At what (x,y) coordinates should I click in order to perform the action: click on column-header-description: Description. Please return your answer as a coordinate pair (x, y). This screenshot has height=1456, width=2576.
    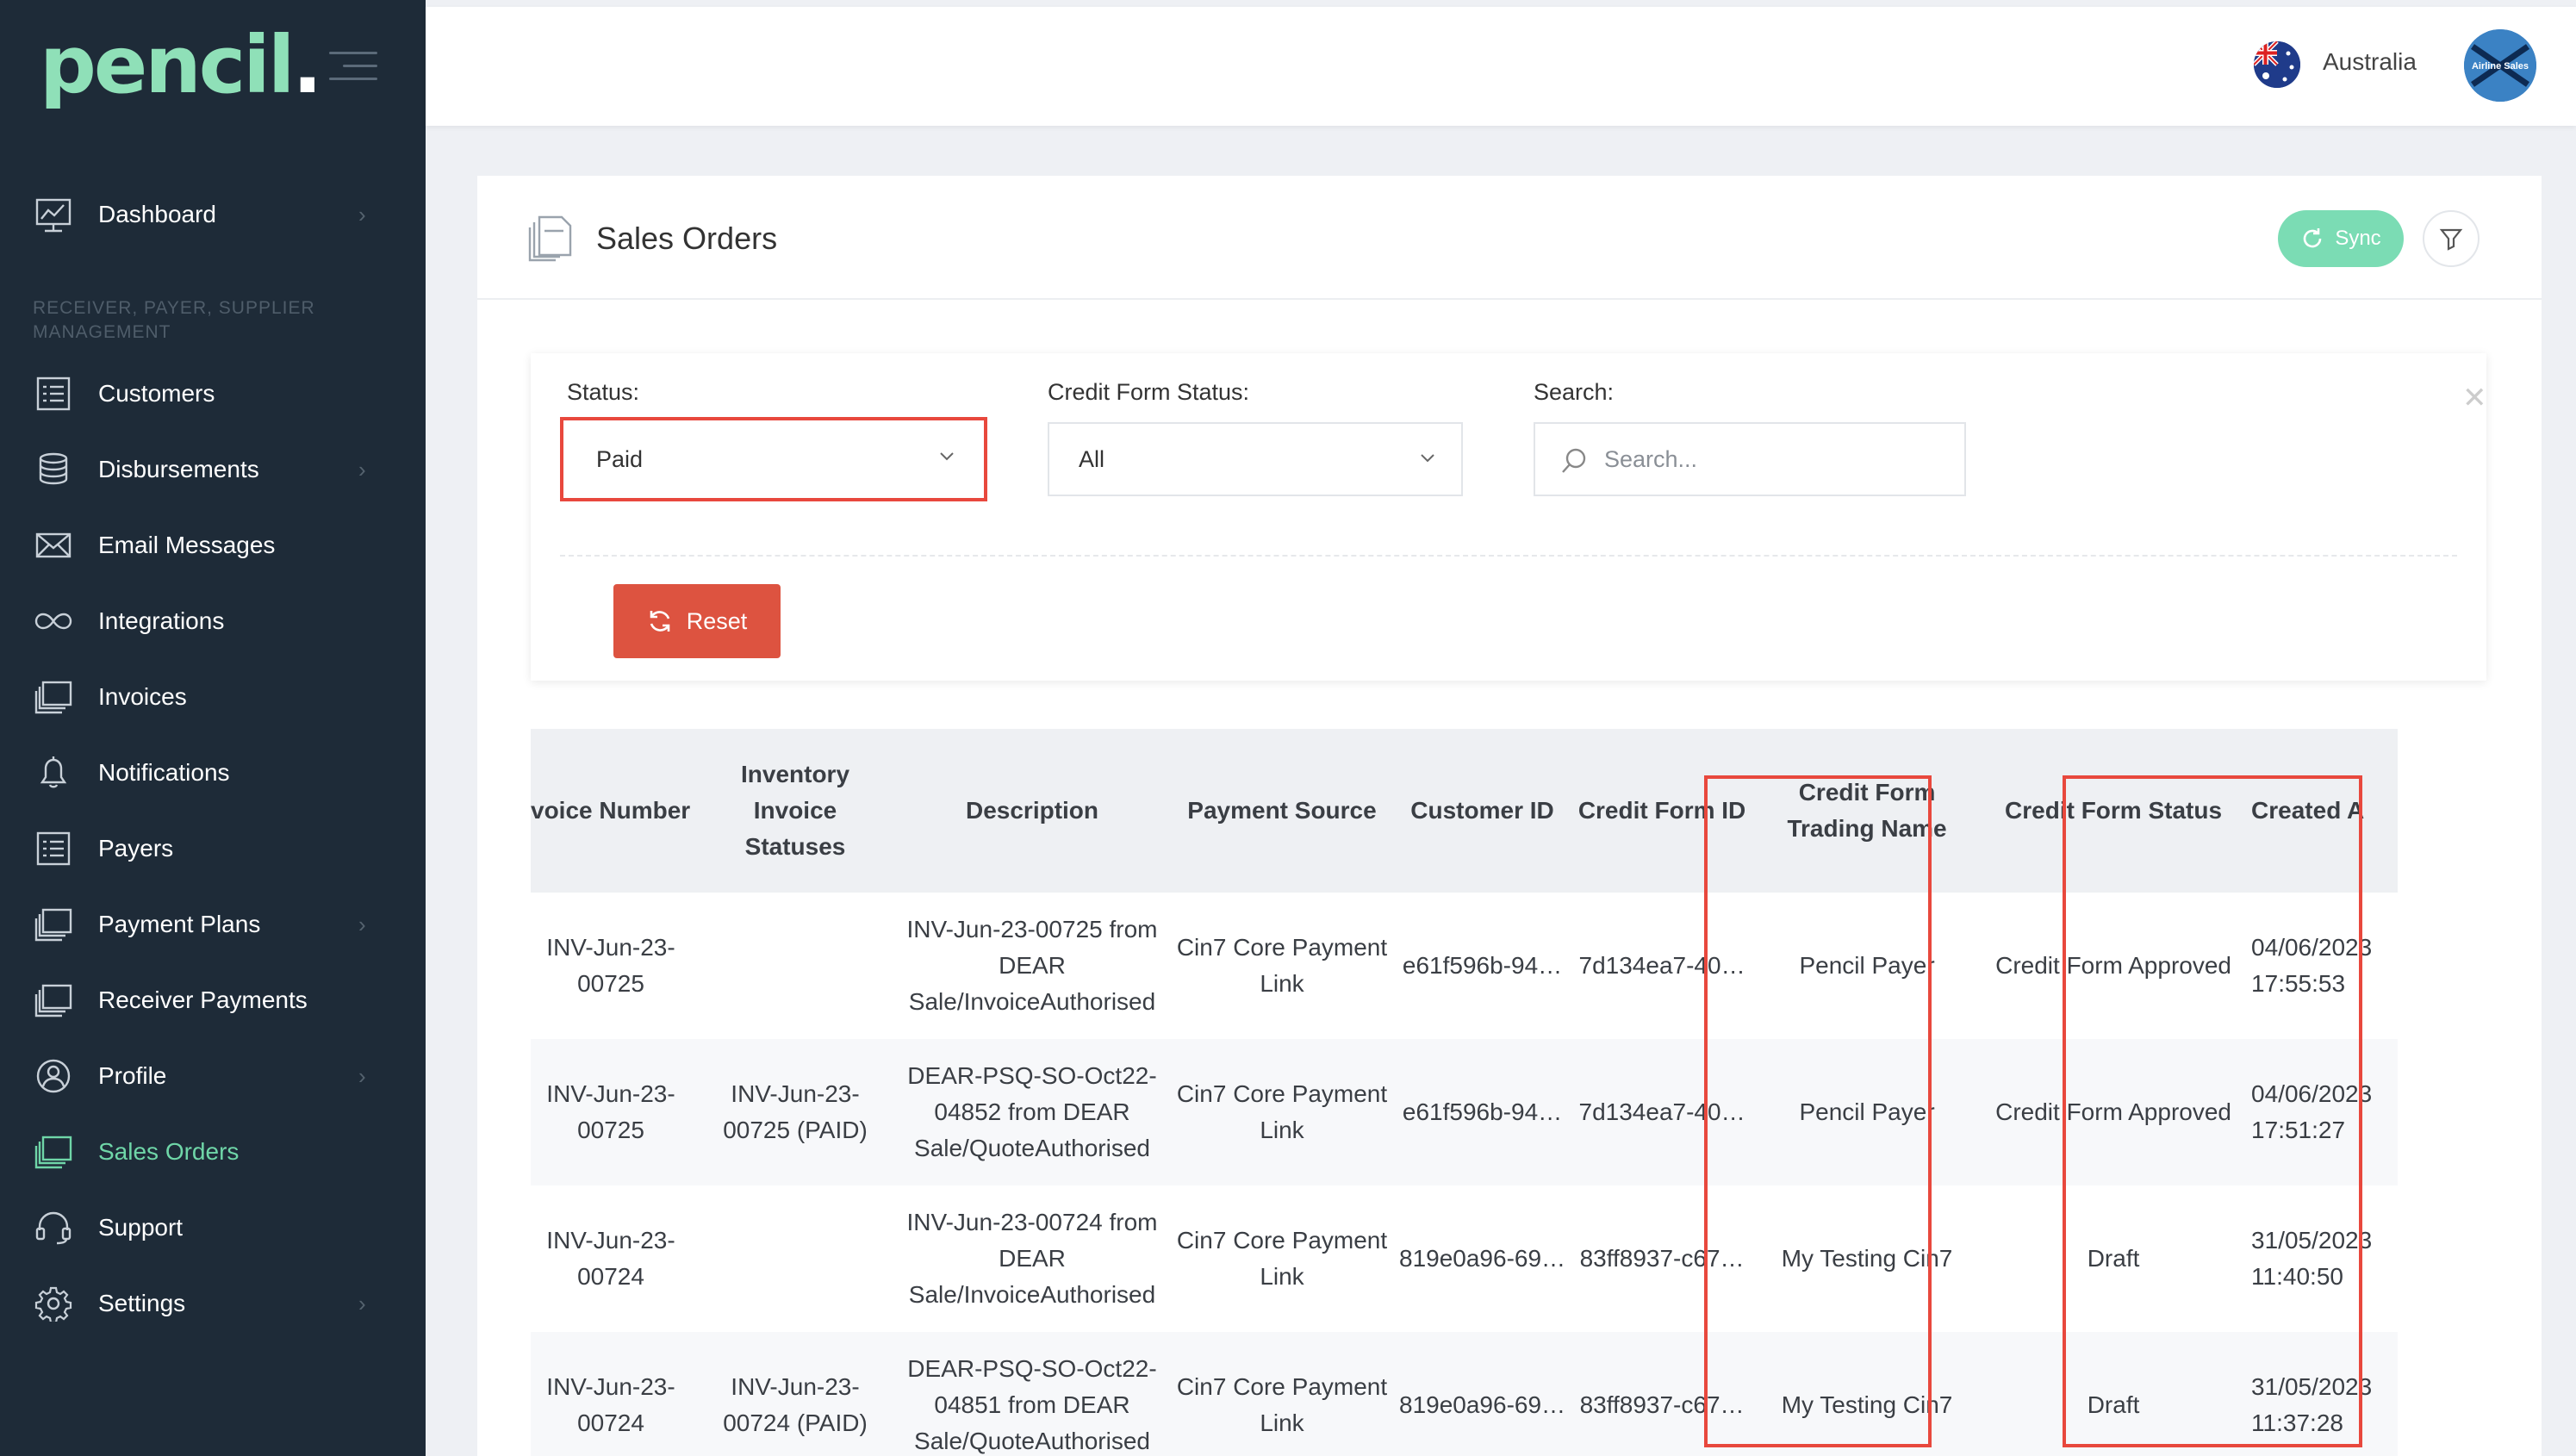
    Looking at the image, I should click on (1032, 811).